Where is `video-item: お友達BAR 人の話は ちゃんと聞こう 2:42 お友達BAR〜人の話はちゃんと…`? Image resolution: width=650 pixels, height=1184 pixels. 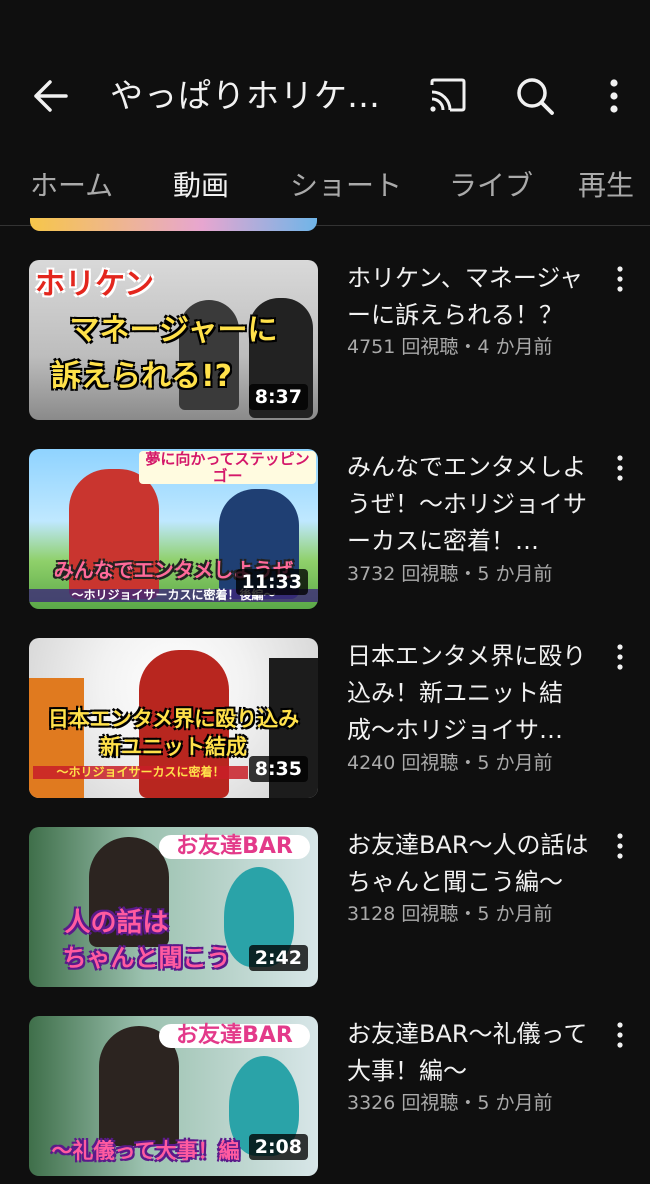
video-item: お友達BAR 人の話は ちゃんと聞こう 2:42 お友達BAR〜人の話はちゃんと… is located at coordinates (325, 912).